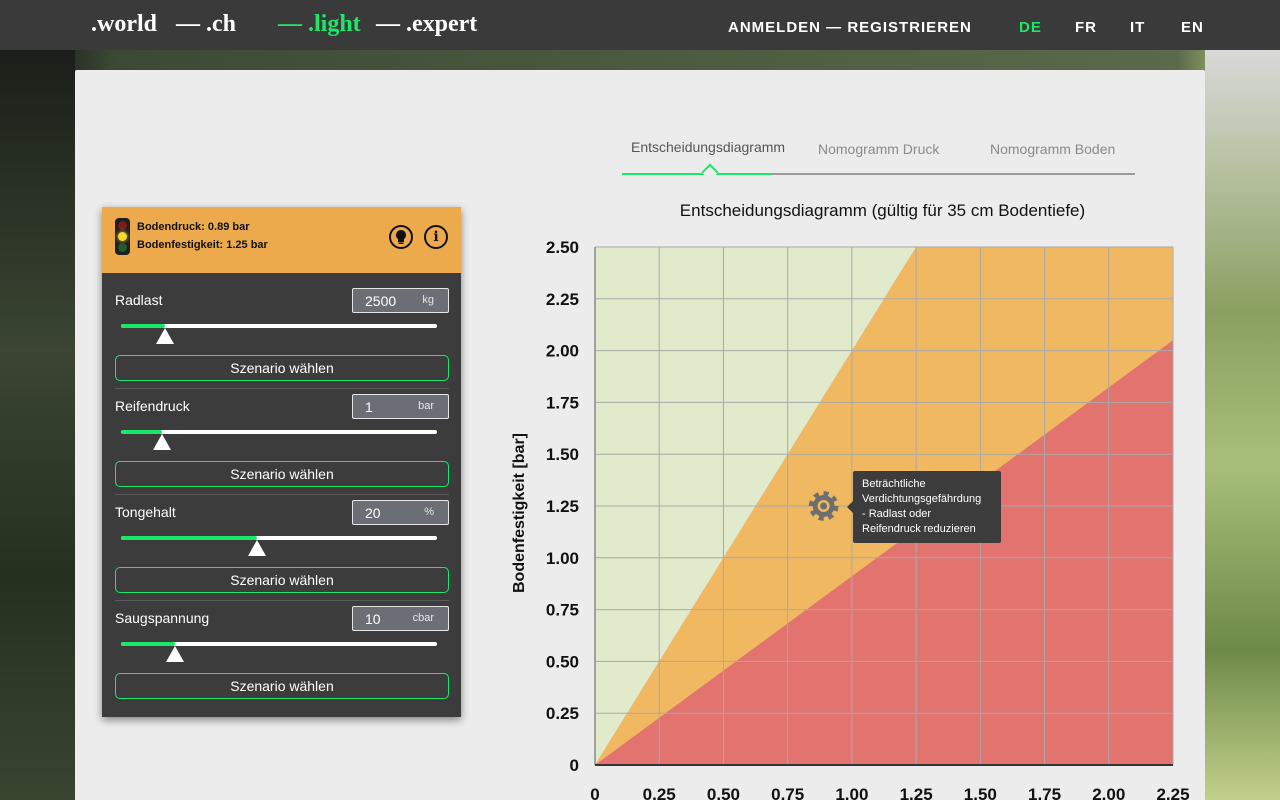 This screenshot has width=1280, height=800. Describe the element at coordinates (574, 765) in the screenshot. I see `y-tick-label: 0` at that location.